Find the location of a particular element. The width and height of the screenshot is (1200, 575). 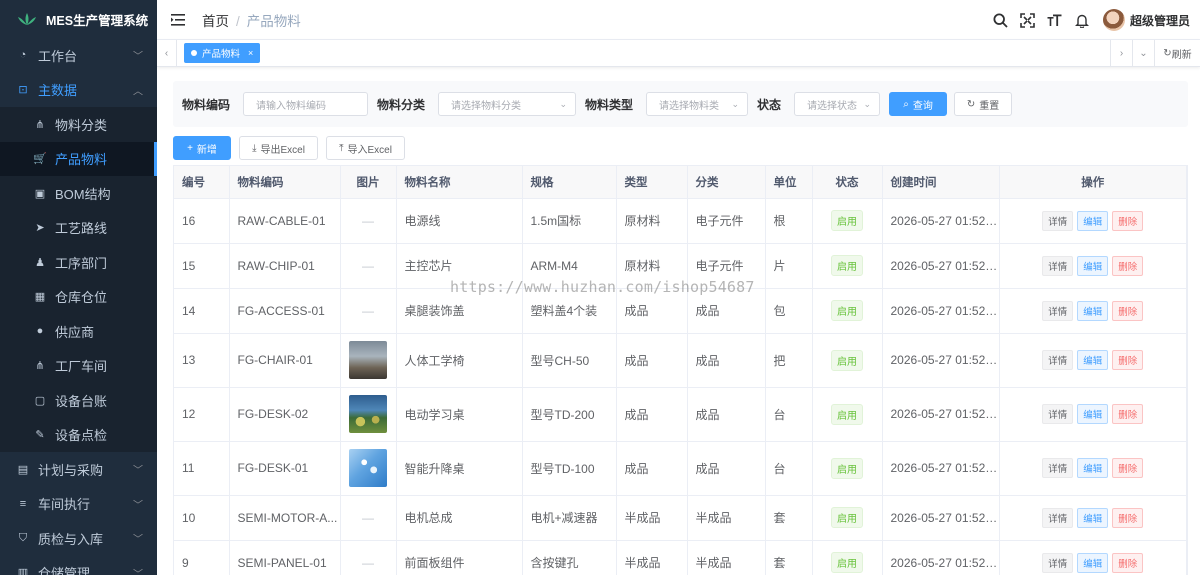

hamburger-icon is located at coordinates (178, 19).